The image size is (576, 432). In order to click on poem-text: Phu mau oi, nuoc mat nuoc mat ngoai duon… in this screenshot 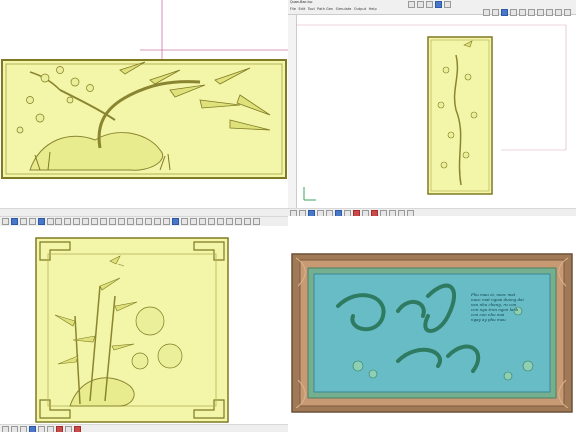, I will do `click(497, 307)`.